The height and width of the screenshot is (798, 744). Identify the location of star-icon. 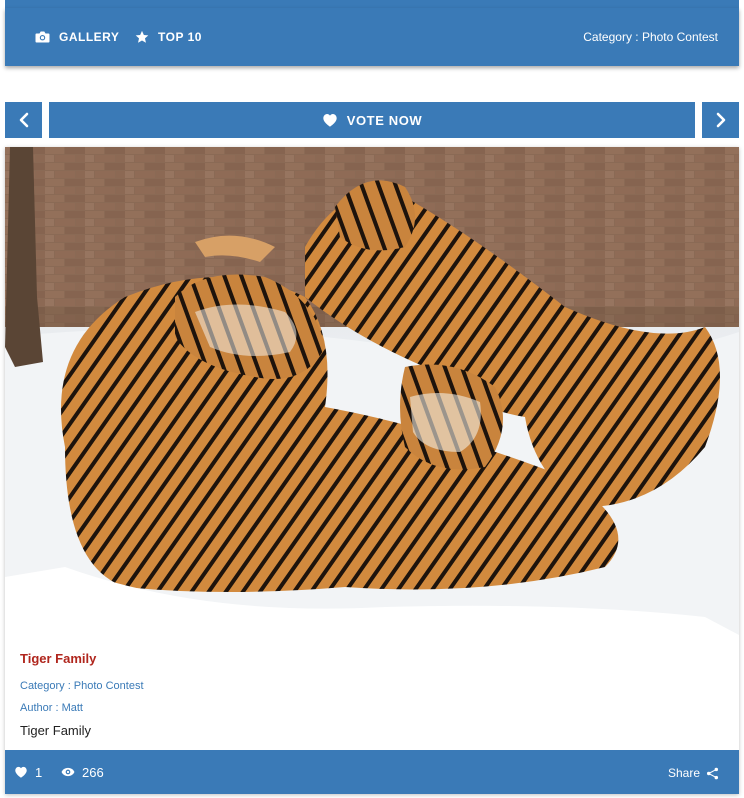
(142, 36).